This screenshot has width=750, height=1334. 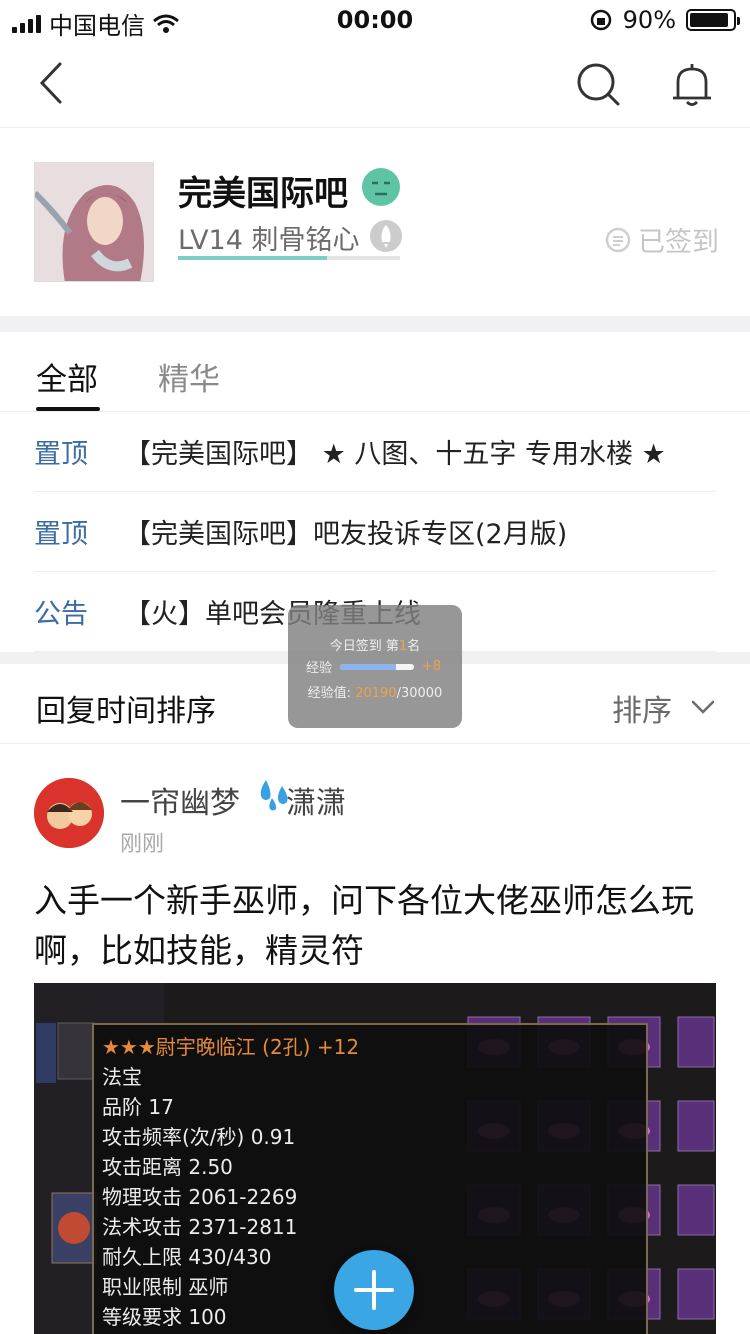 I want to click on tab-featured: 精华, so click(x=189, y=376).